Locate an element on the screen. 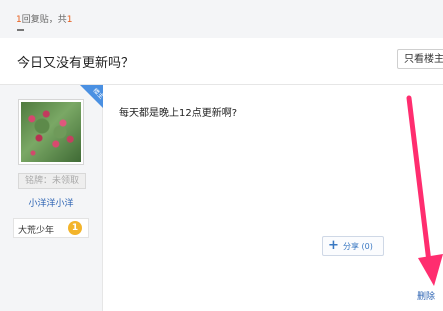 This screenshot has width=443, height=311. thread-title: 今日又没有更新吗？ is located at coordinates (76, 63).